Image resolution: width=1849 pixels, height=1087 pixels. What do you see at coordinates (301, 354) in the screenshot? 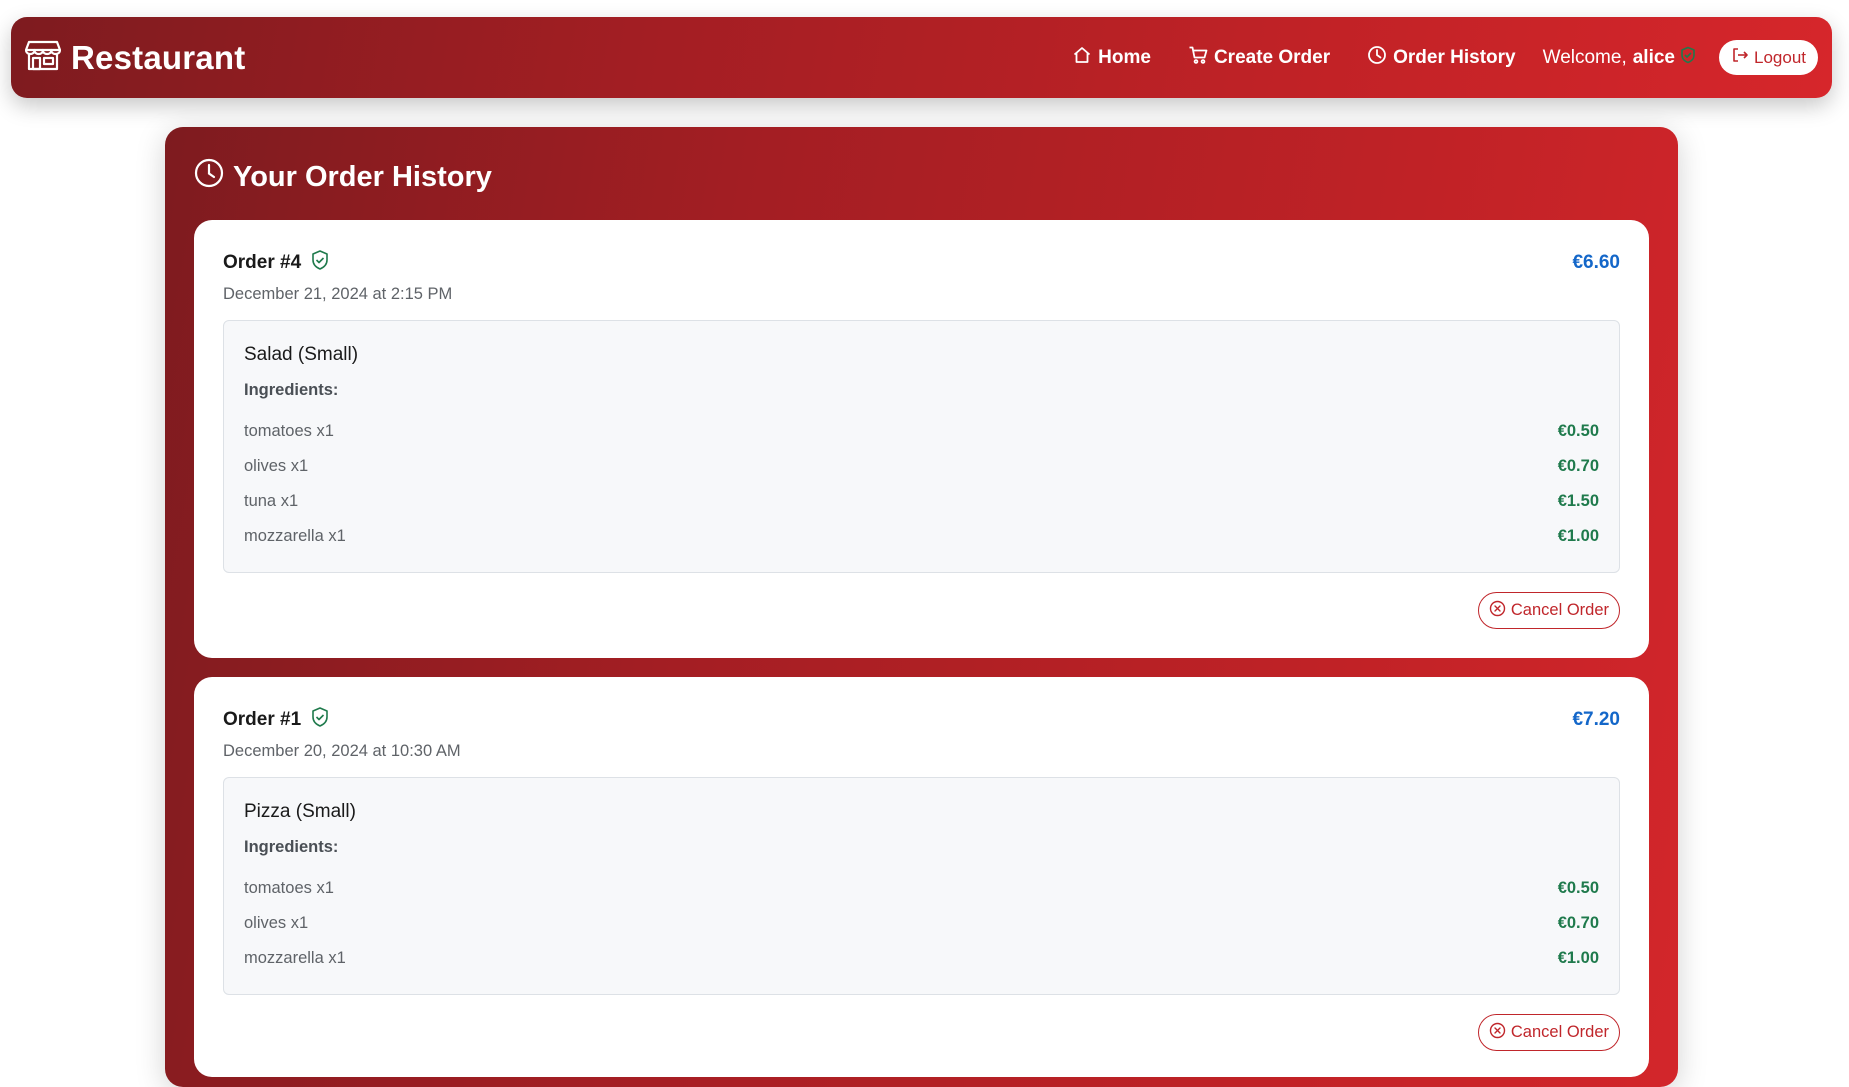
I see `item-name: Salad (Small)` at bounding box center [301, 354].